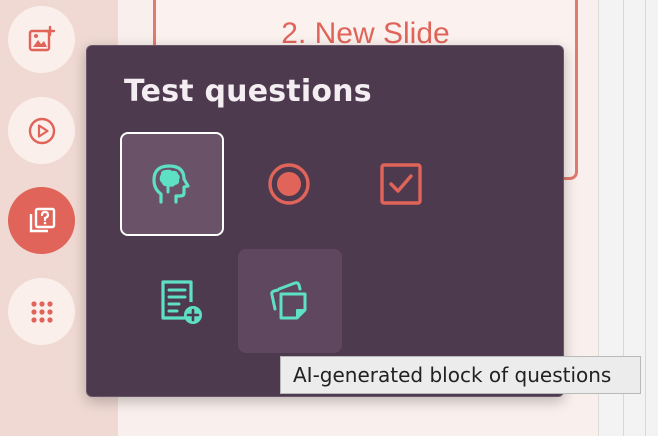  I want to click on checkbox-icon, so click(401, 184).